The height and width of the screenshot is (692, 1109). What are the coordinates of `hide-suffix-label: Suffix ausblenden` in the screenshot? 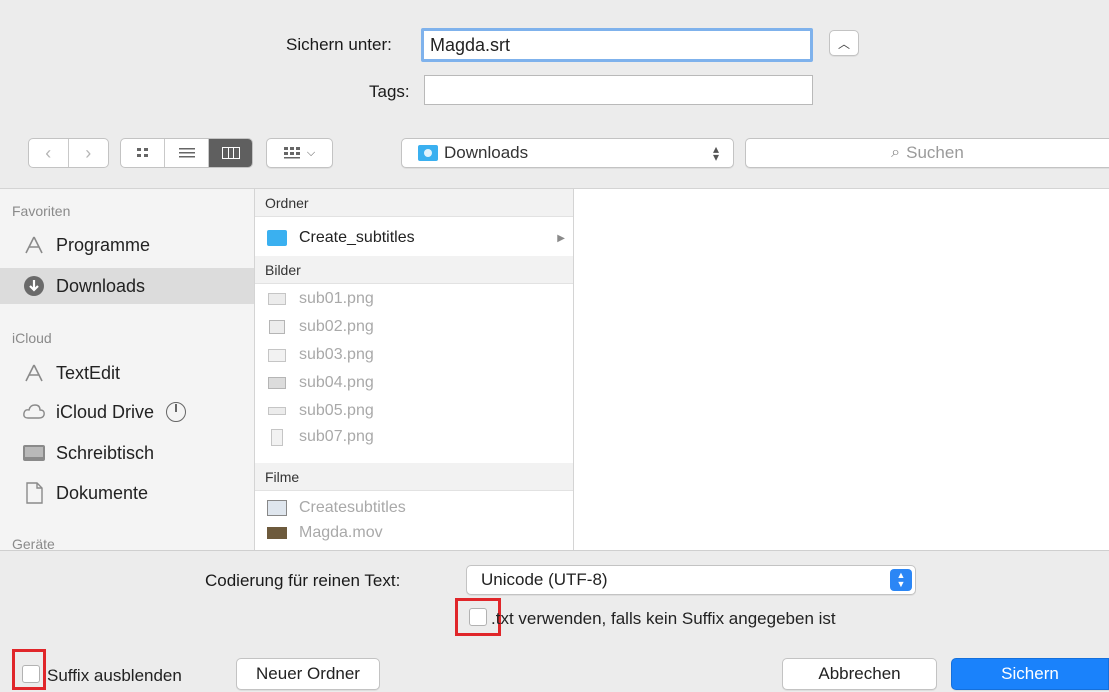 It's located at (114, 675).